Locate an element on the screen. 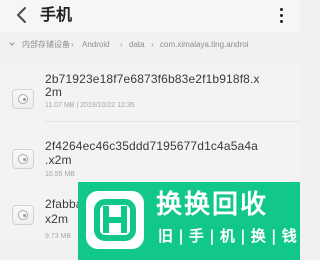 Image resolution: width=320 pixels, height=260 pixels. file-meta: 9.73 MB is located at coordinates (58, 236).